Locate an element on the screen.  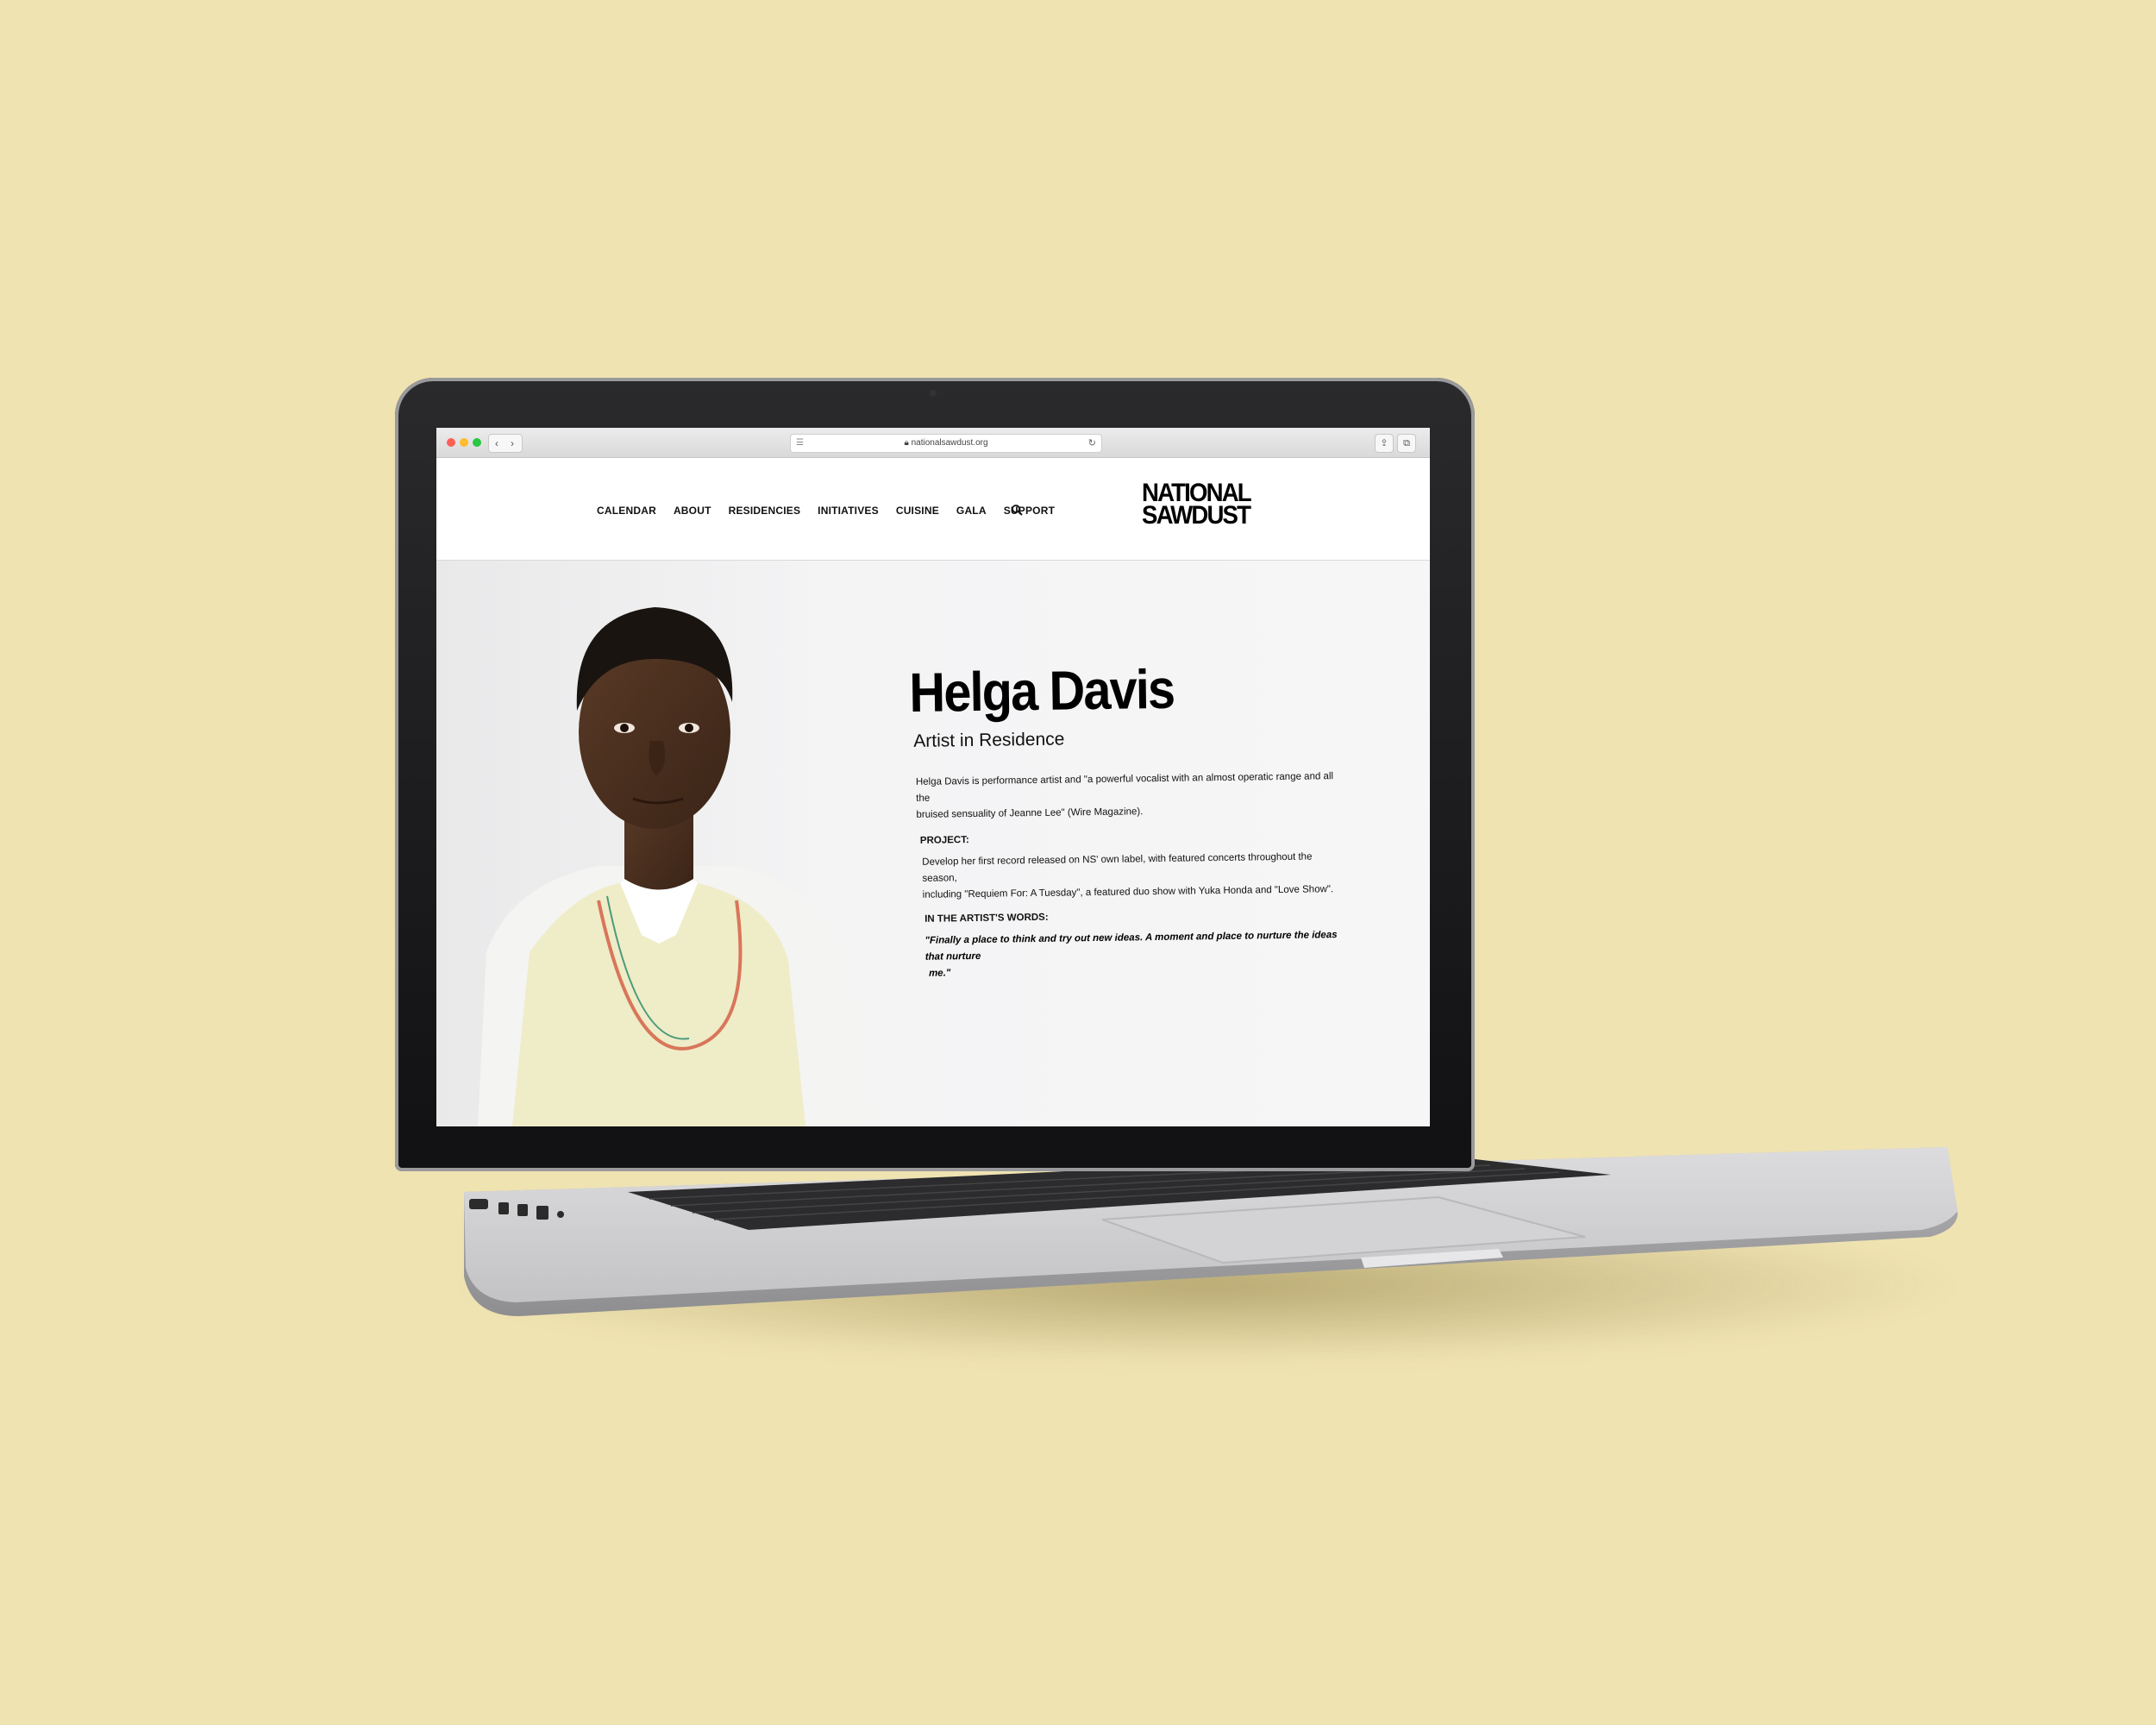
zoom-window-button is located at coordinates (477, 443).